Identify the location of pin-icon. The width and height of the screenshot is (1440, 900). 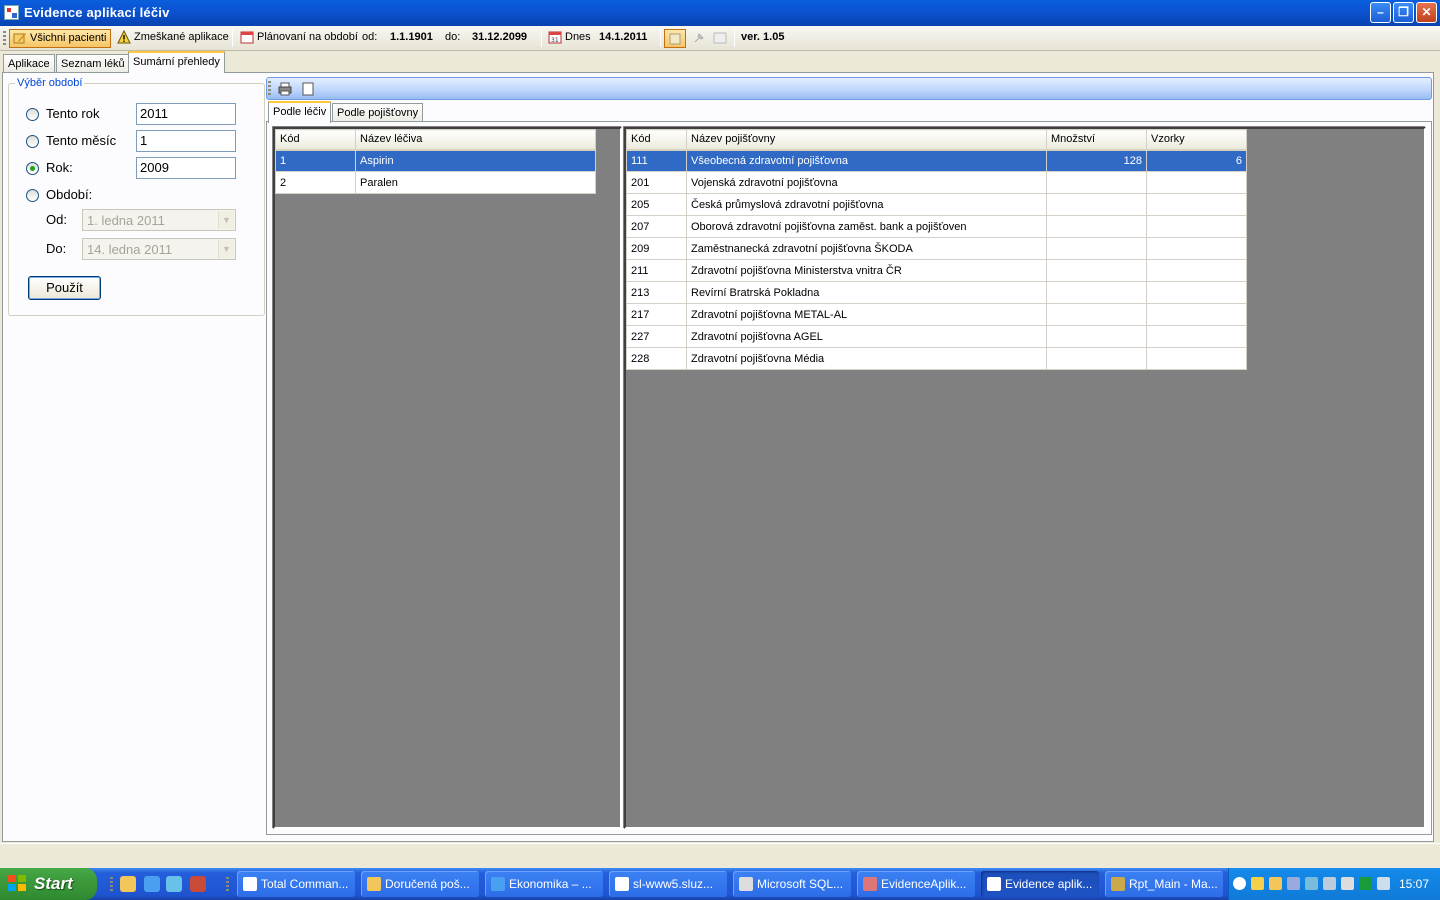
(700, 38).